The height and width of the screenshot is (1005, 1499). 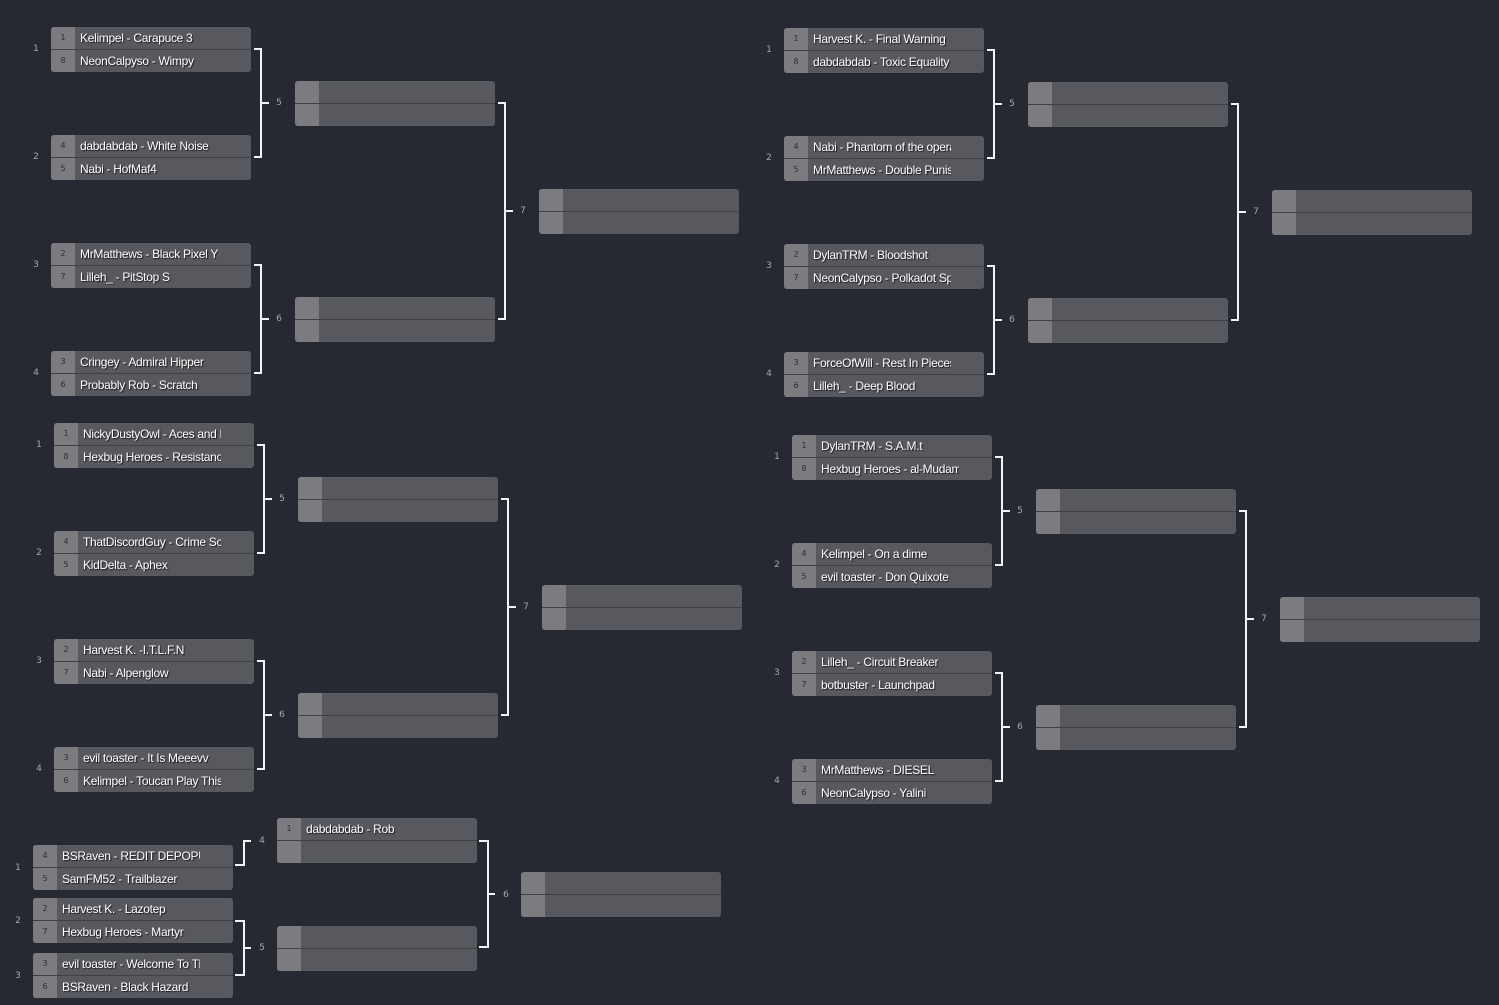 What do you see at coordinates (884, 61) in the screenshot?
I see `match-slot: 8 dabdabdab - Toxic Equality` at bounding box center [884, 61].